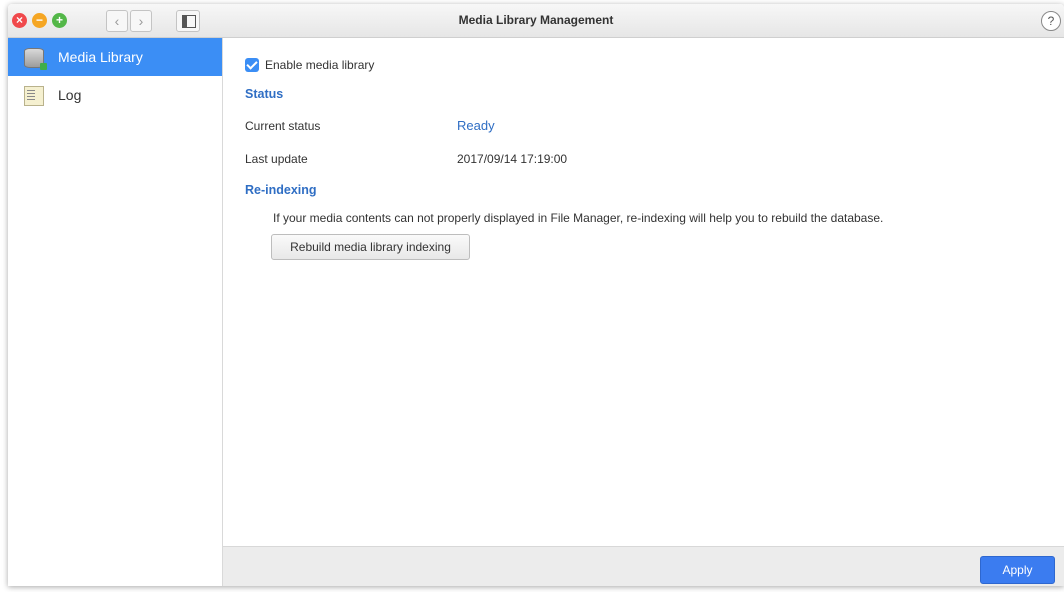 This screenshot has width=1064, height=592. What do you see at coordinates (281, 190) in the screenshot?
I see `reindexing-heading: Re-indexing` at bounding box center [281, 190].